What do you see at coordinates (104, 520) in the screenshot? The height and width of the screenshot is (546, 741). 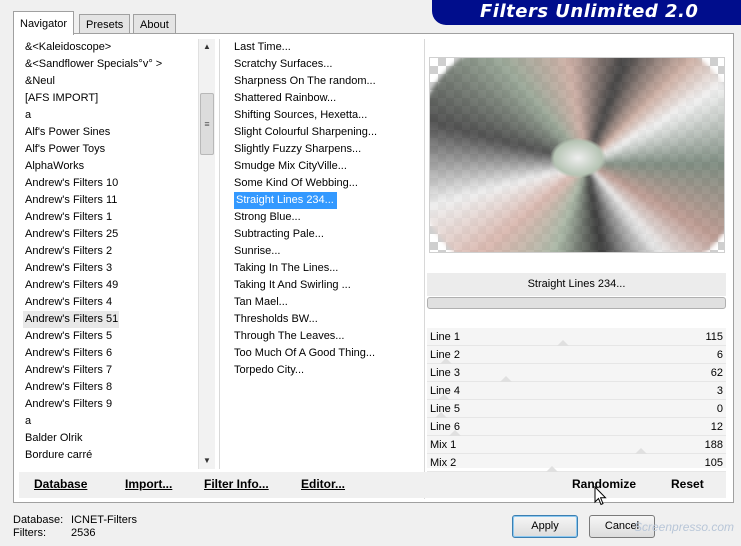 I see `database-value: ICNET-Filters` at bounding box center [104, 520].